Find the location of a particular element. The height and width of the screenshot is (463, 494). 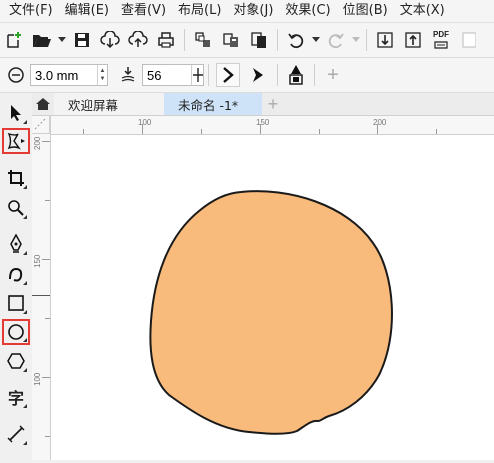

redo-dropdown-button is located at coordinates (356, 40).